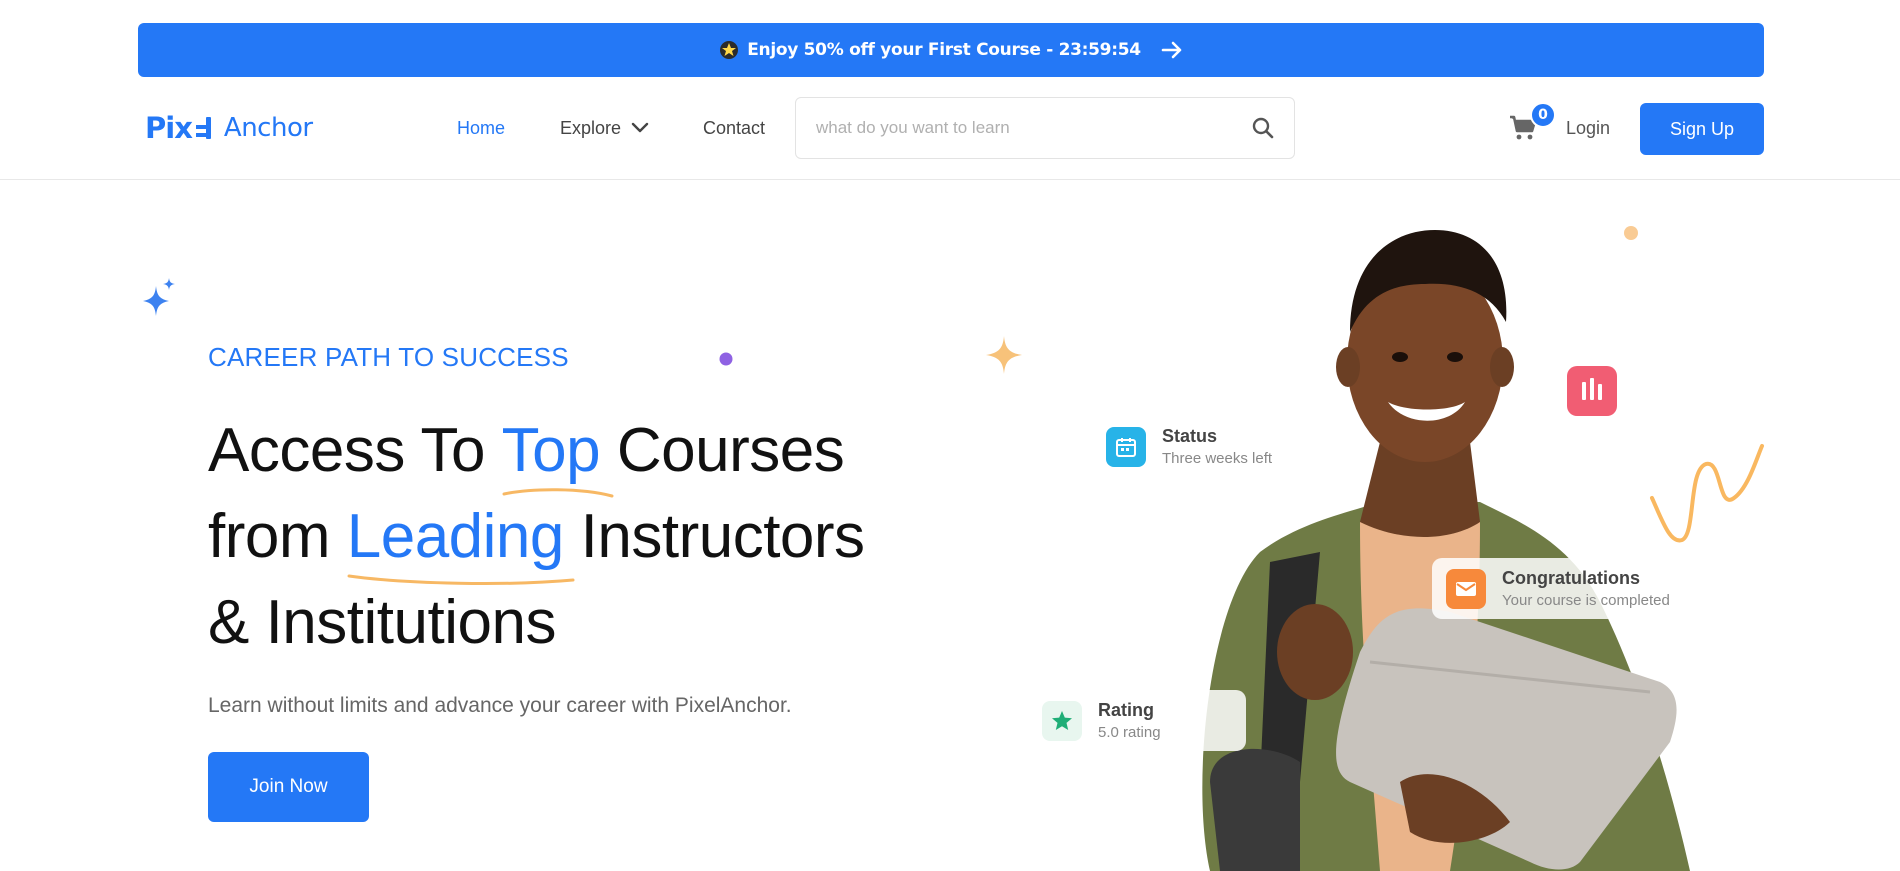 This screenshot has width=1900, height=871. I want to click on hero-eyebrow: CAREER PATH TO SUCCESS, so click(388, 357).